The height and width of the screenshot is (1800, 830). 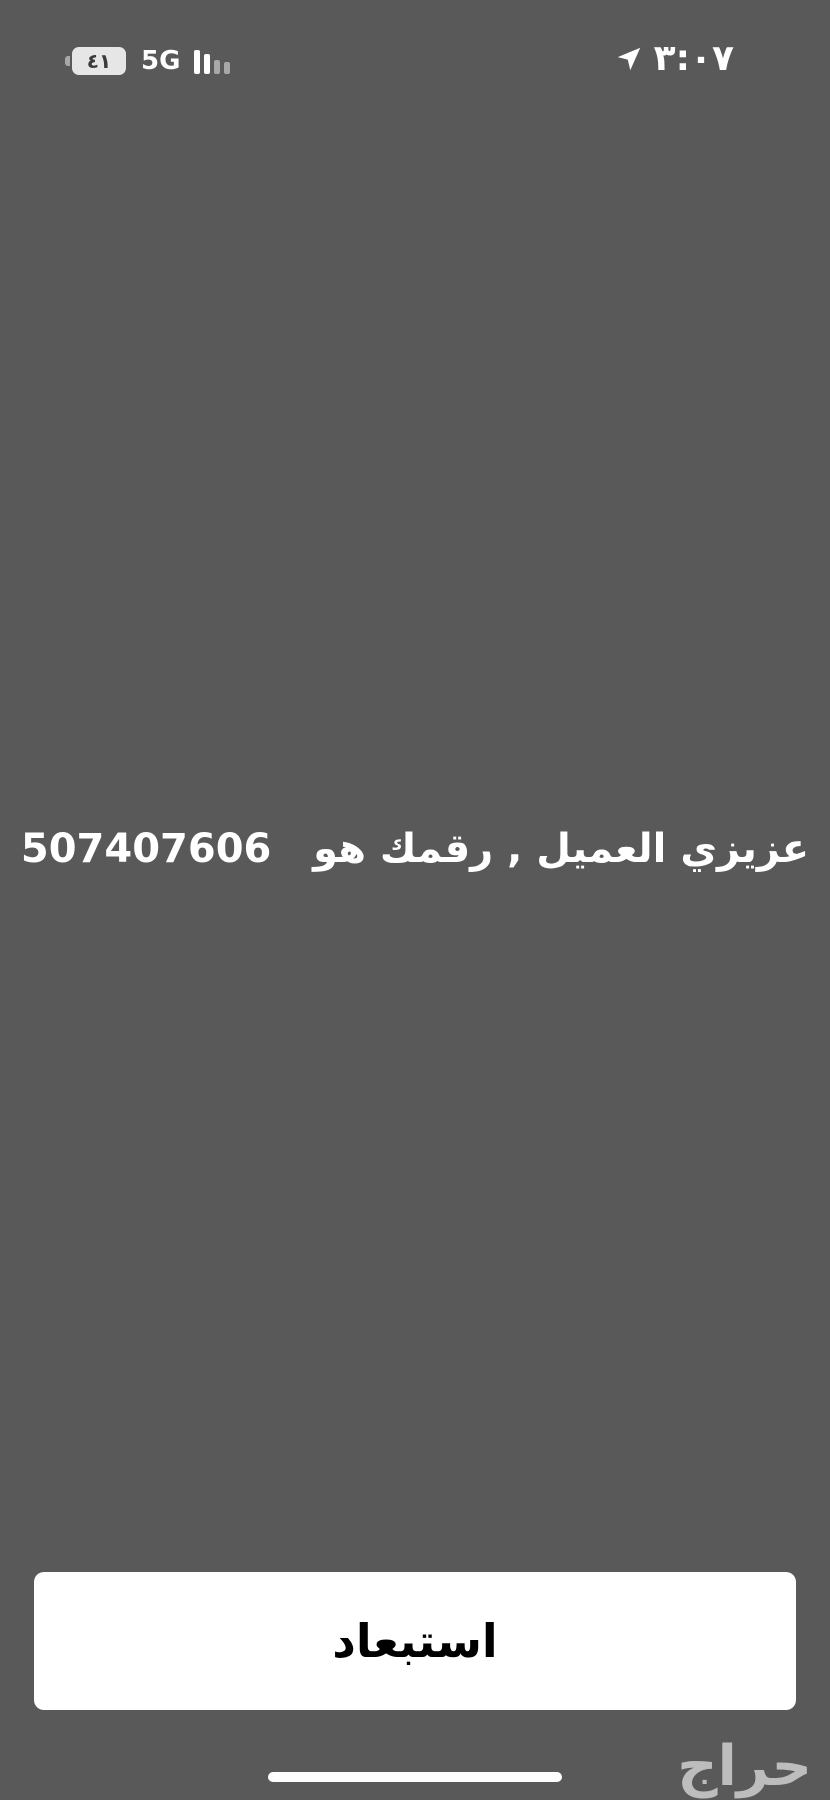 I want to click on status-indicators: ٤١ 5G, so click(x=149, y=61).